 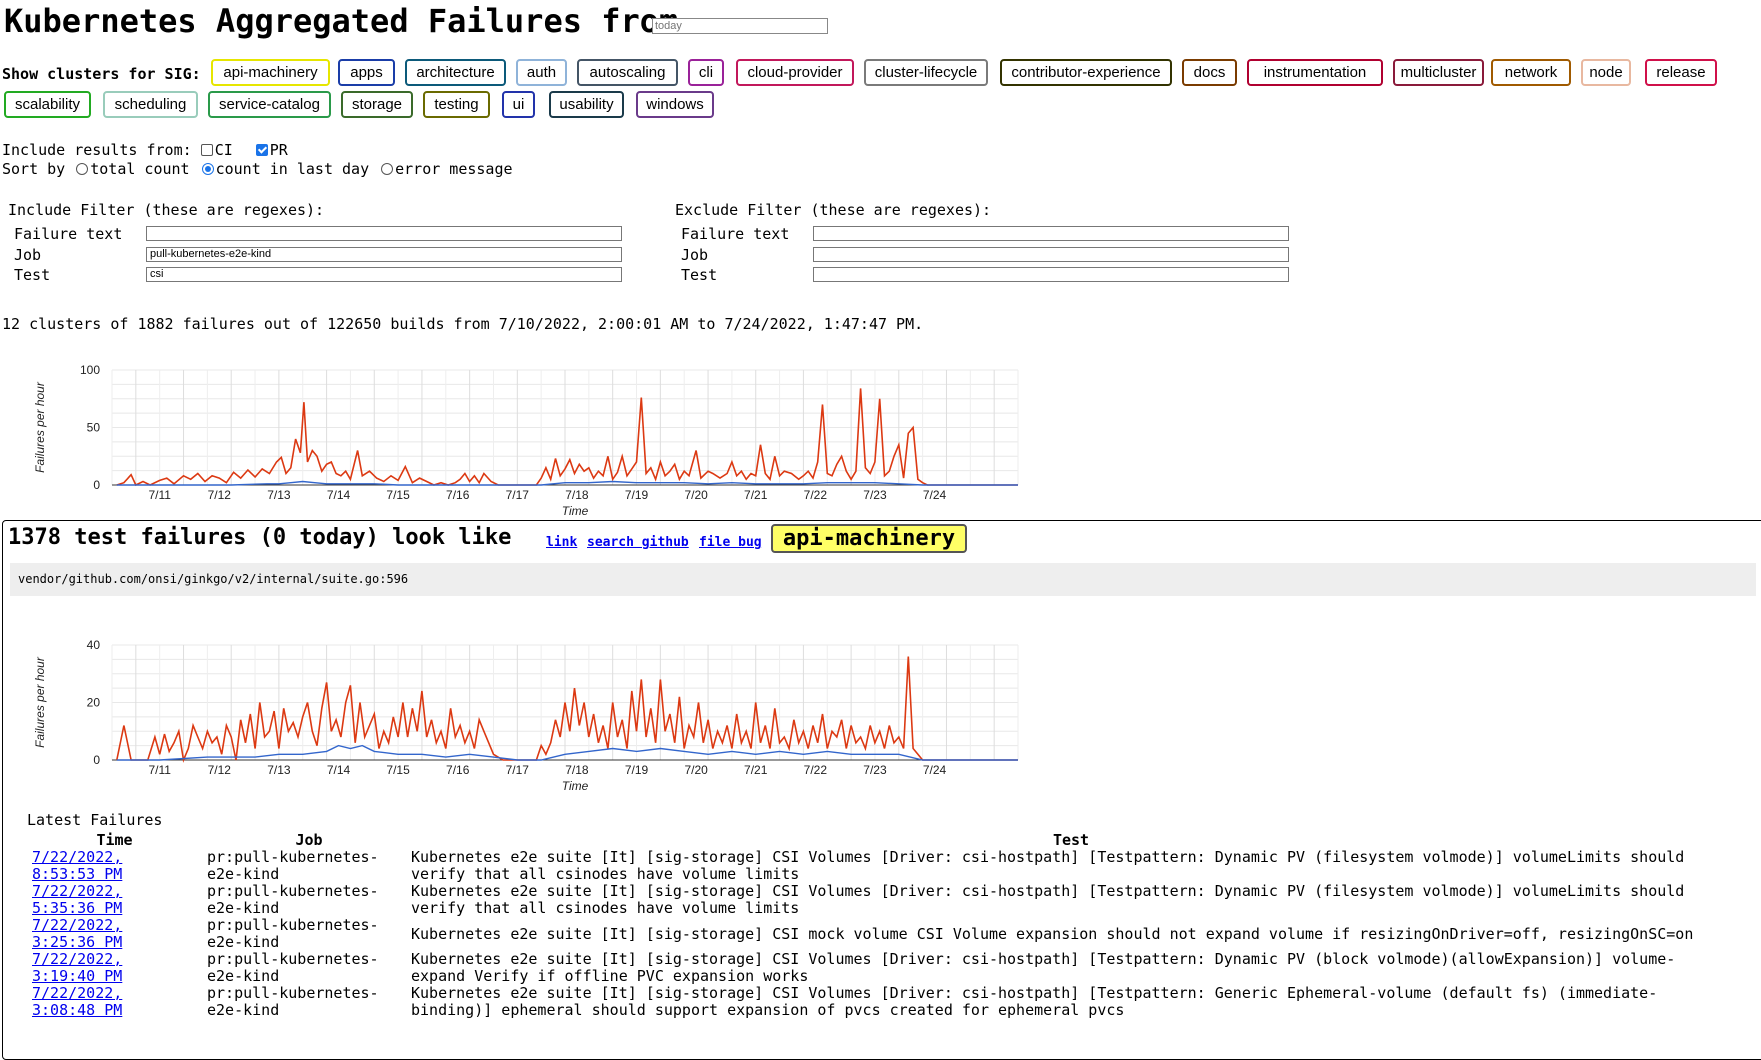 I want to click on sig-button-cli: cli, so click(x=706, y=72).